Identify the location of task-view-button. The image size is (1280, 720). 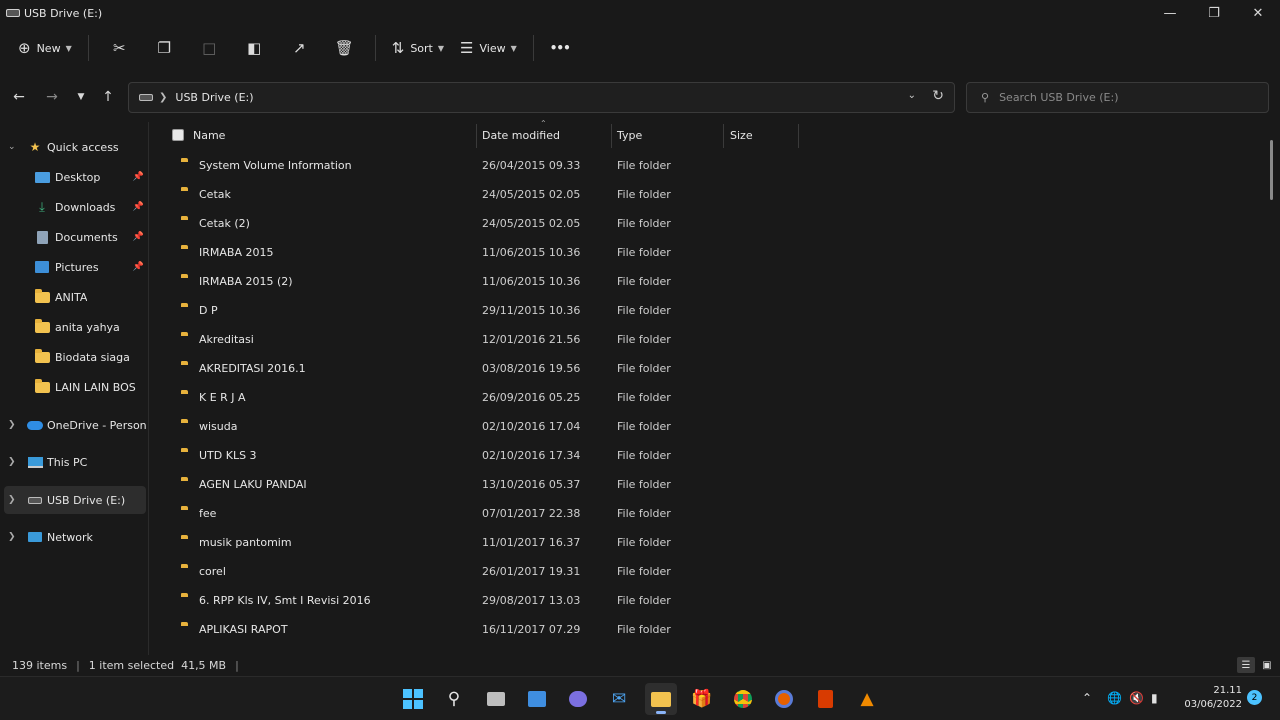
(496, 699).